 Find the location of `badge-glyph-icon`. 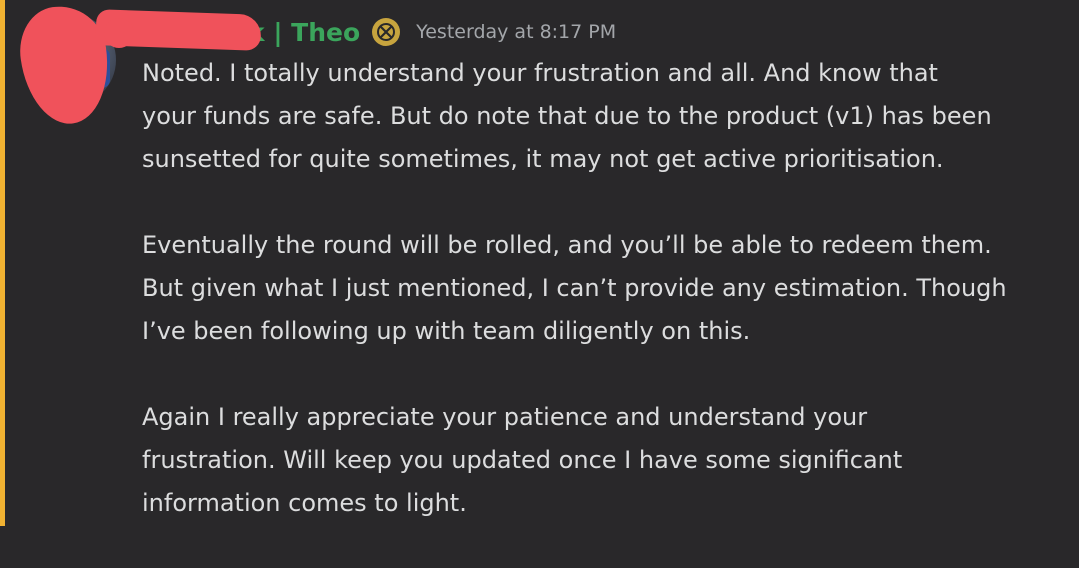

badge-glyph-icon is located at coordinates (386, 32).